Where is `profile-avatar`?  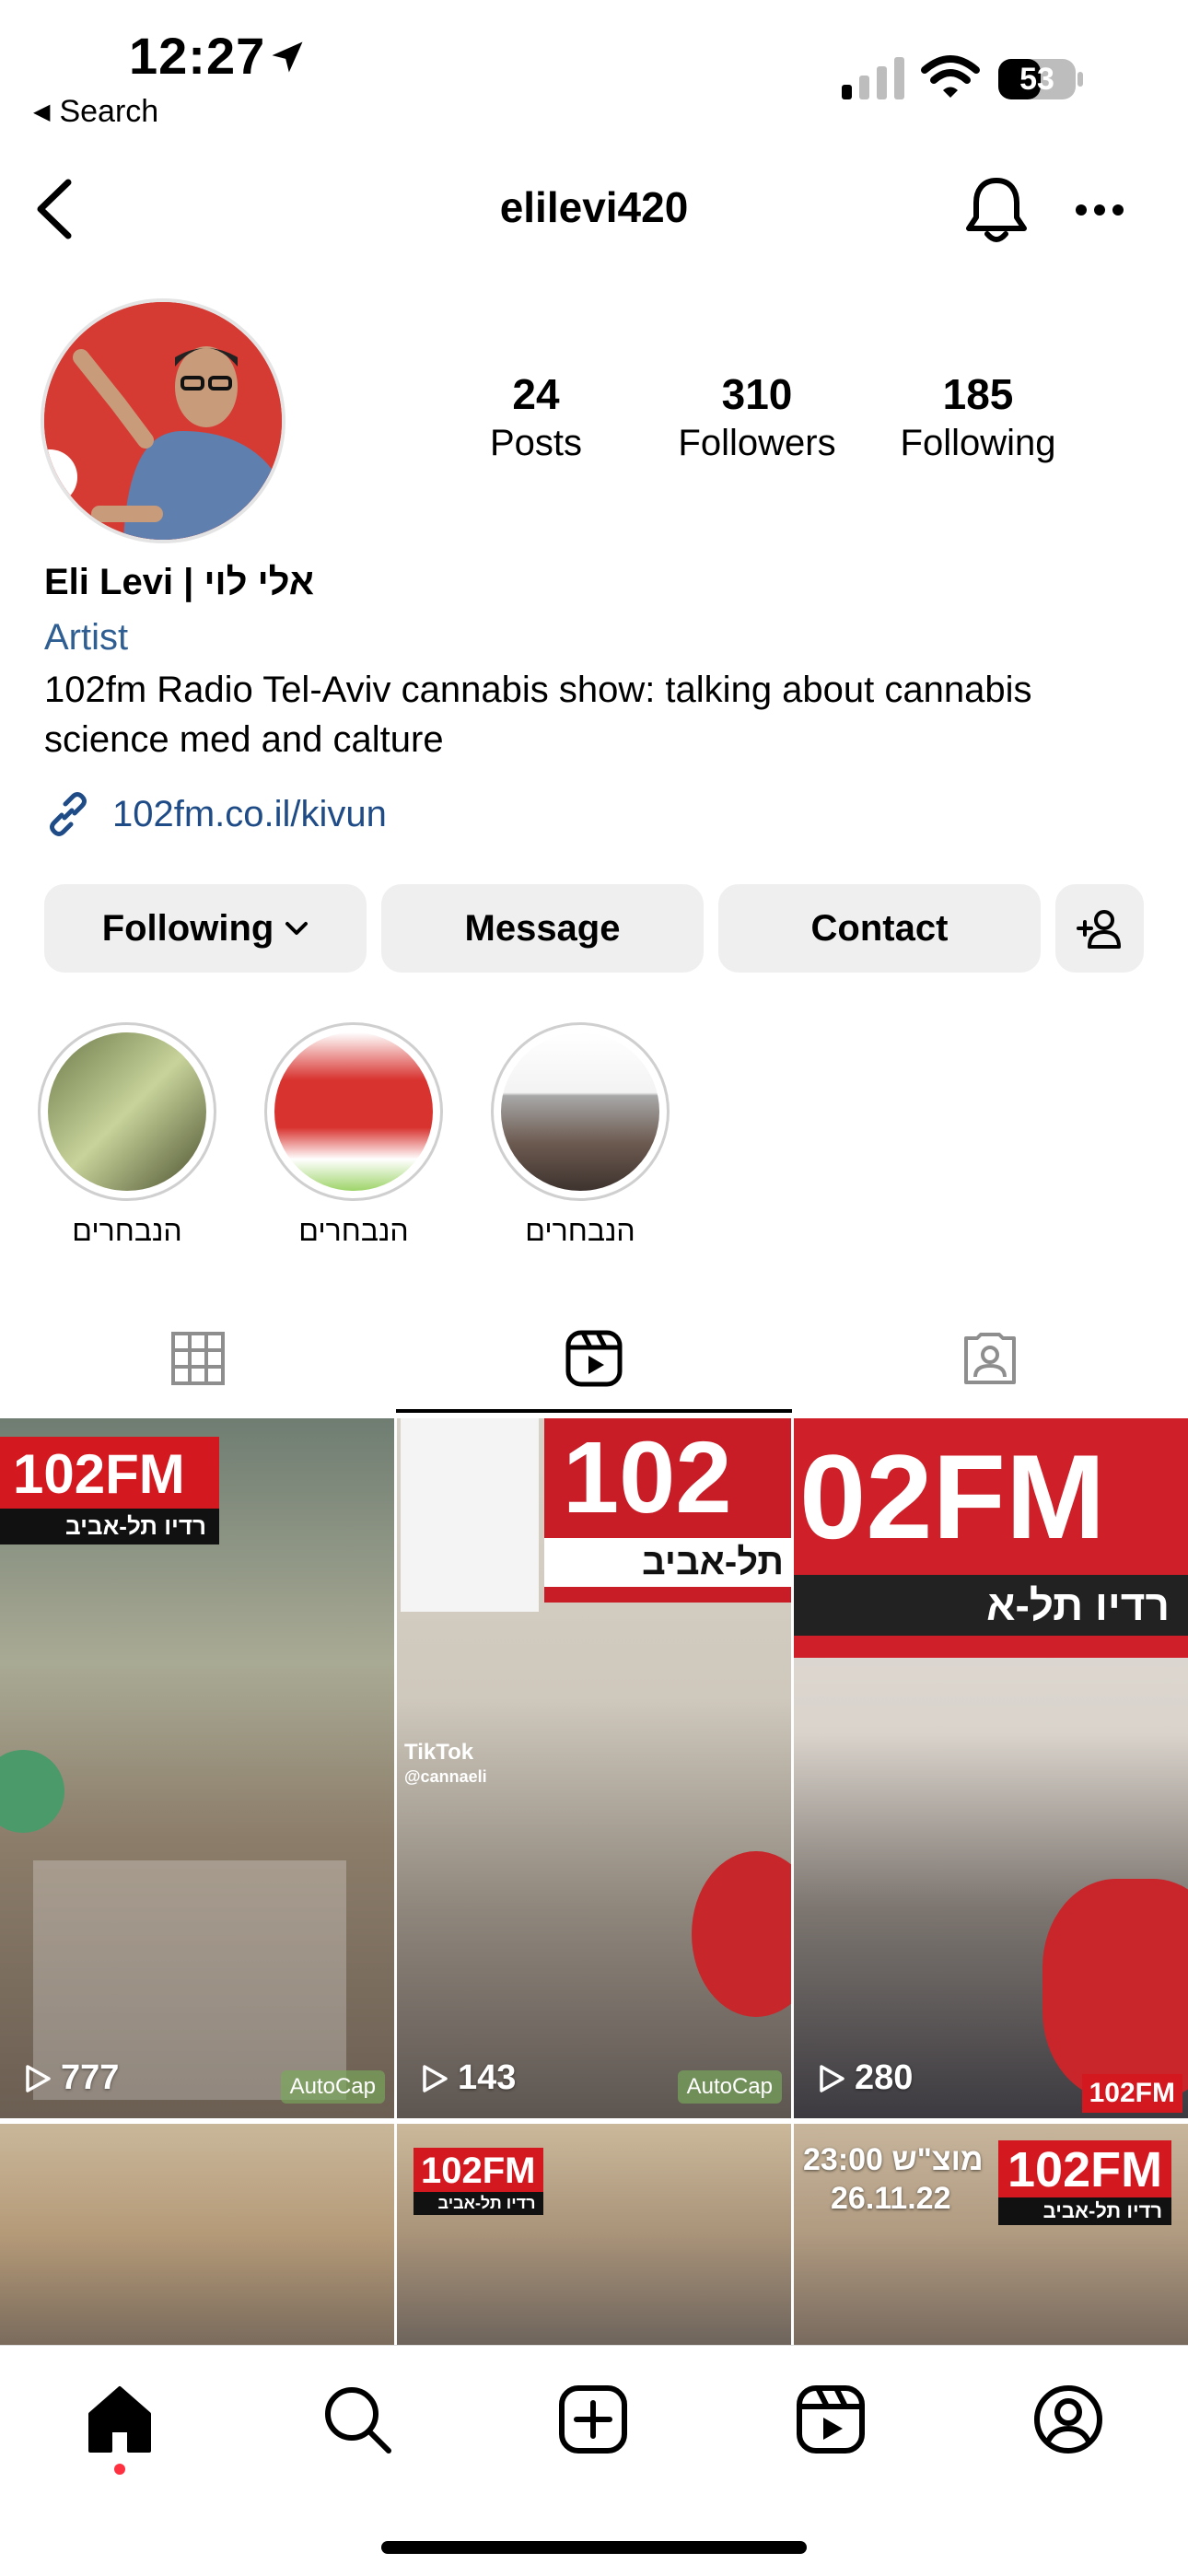
profile-avatar is located at coordinates (163, 421).